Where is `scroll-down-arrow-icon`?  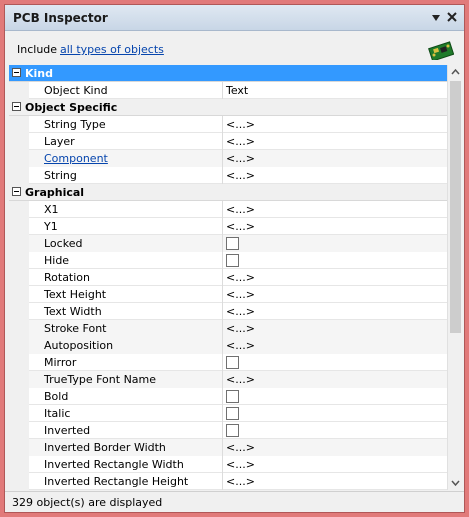 scroll-down-arrow-icon is located at coordinates (455, 482).